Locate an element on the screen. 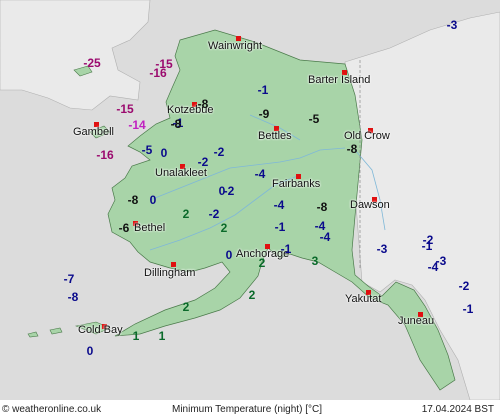 The height and width of the screenshot is (420, 500). source-label: © weatheronline.co.uk is located at coordinates (51, 410).